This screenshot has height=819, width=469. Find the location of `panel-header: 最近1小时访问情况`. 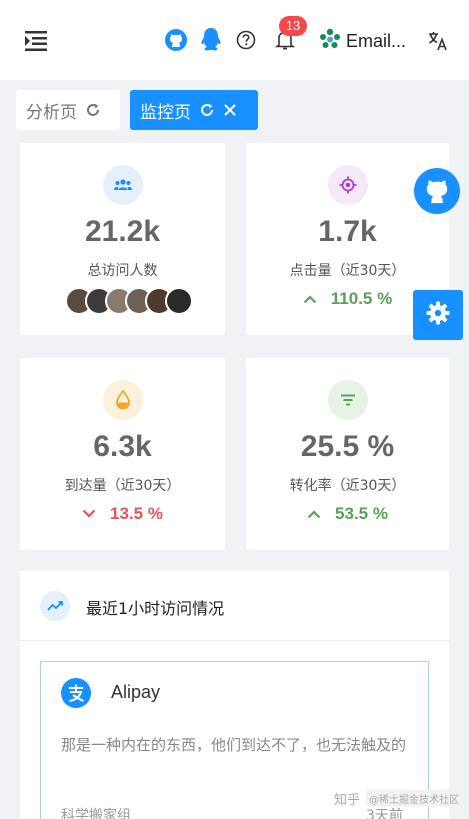

panel-header: 最近1小时访问情况 is located at coordinates (234, 606).